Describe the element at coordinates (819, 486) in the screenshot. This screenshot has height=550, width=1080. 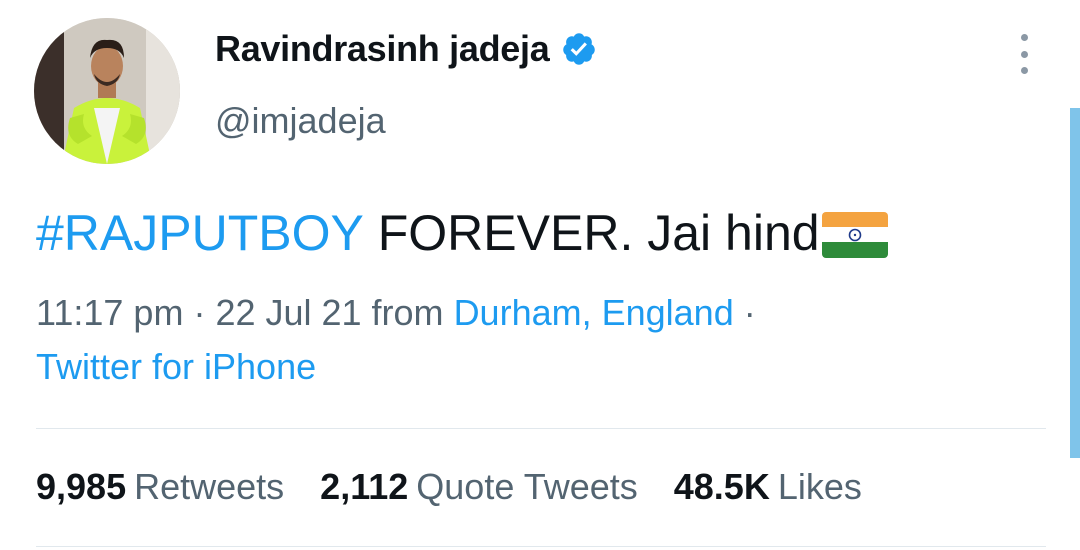
I see `likes-label: Likes` at that location.